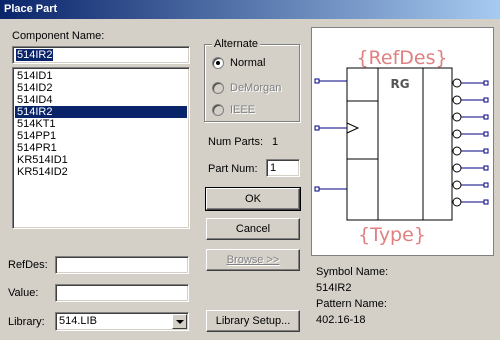 The image size is (500, 340). Describe the element at coordinates (26, 322) in the screenshot. I see `library-label: Library:` at that location.